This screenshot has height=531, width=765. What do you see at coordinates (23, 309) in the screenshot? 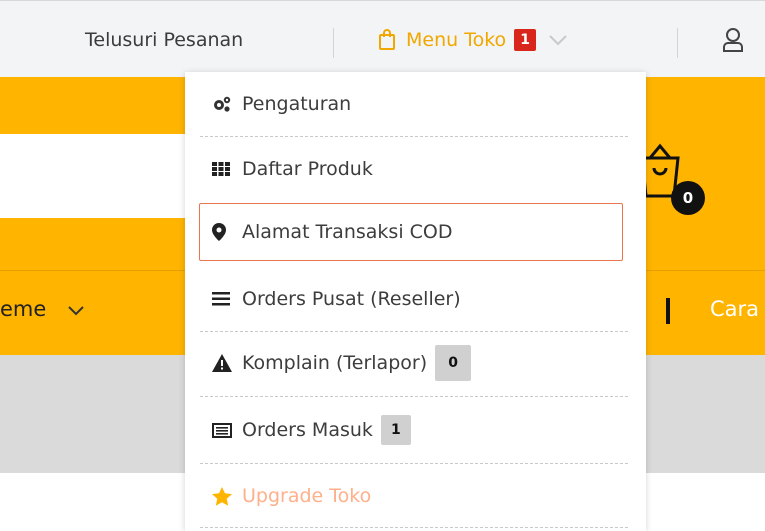
I see `theme-menu-label: eme` at bounding box center [23, 309].